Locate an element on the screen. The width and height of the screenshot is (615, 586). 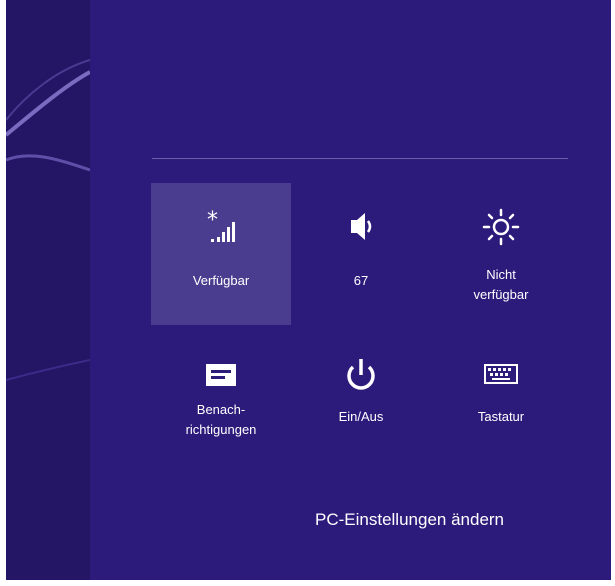
tile-keyboard-label: Tastatur is located at coordinates (501, 416).